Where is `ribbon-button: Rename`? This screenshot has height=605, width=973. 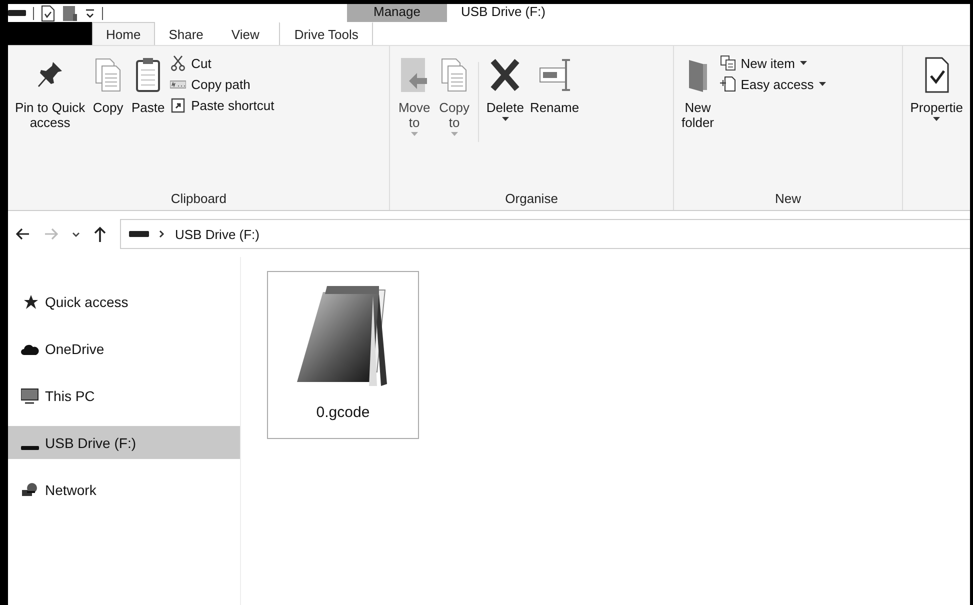
ribbon-button: Rename is located at coordinates (554, 85).